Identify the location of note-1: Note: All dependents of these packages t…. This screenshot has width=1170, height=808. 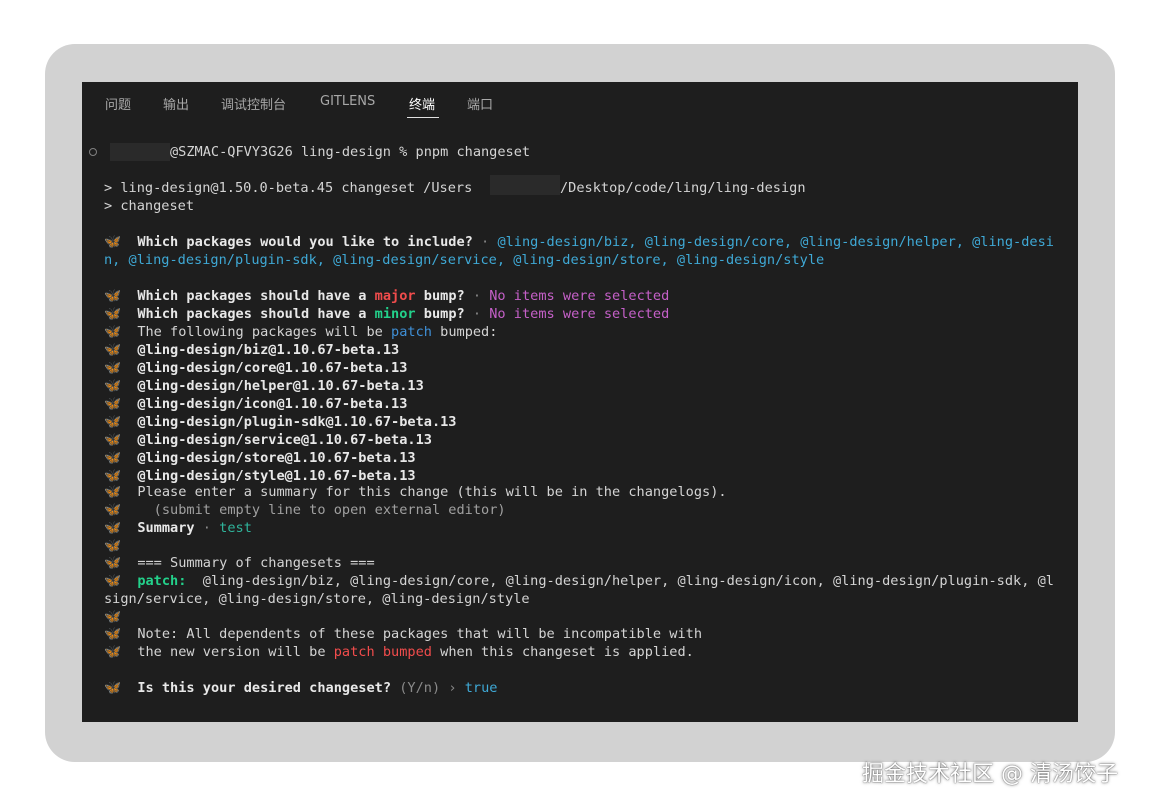
(420, 634).